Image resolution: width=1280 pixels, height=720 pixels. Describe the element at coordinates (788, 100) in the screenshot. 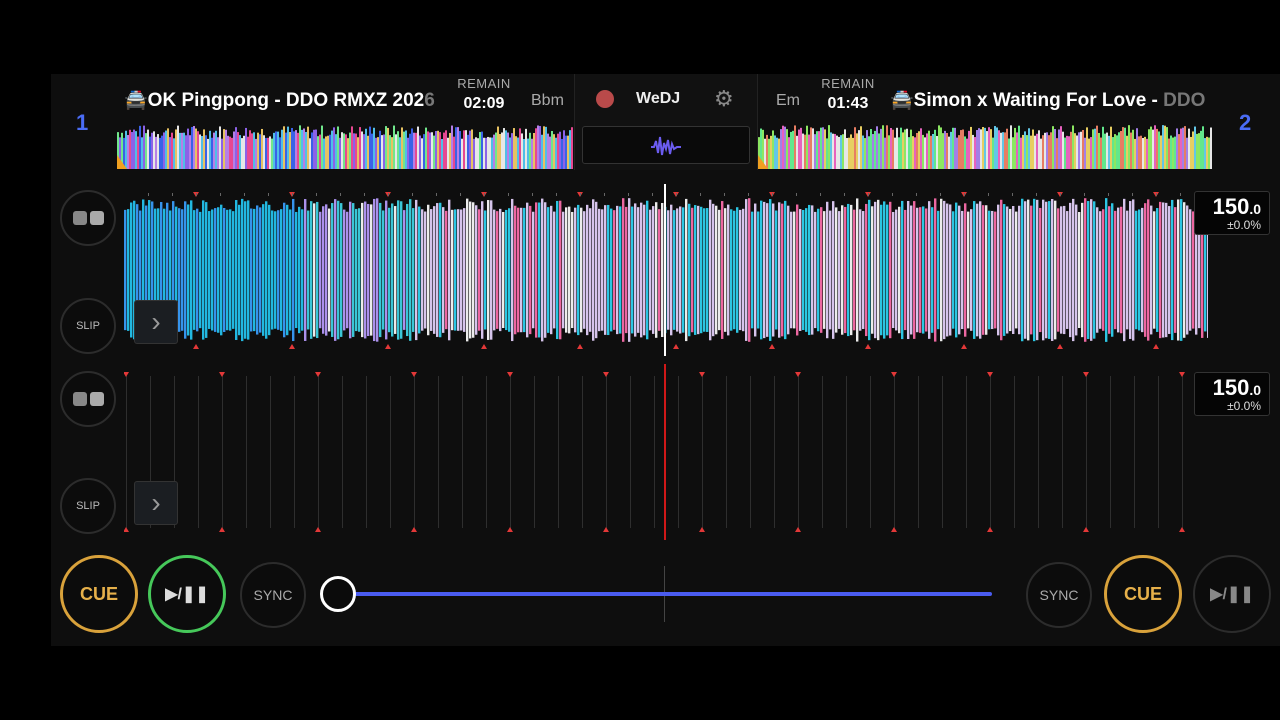

I see `deck2-key: Em` at that location.